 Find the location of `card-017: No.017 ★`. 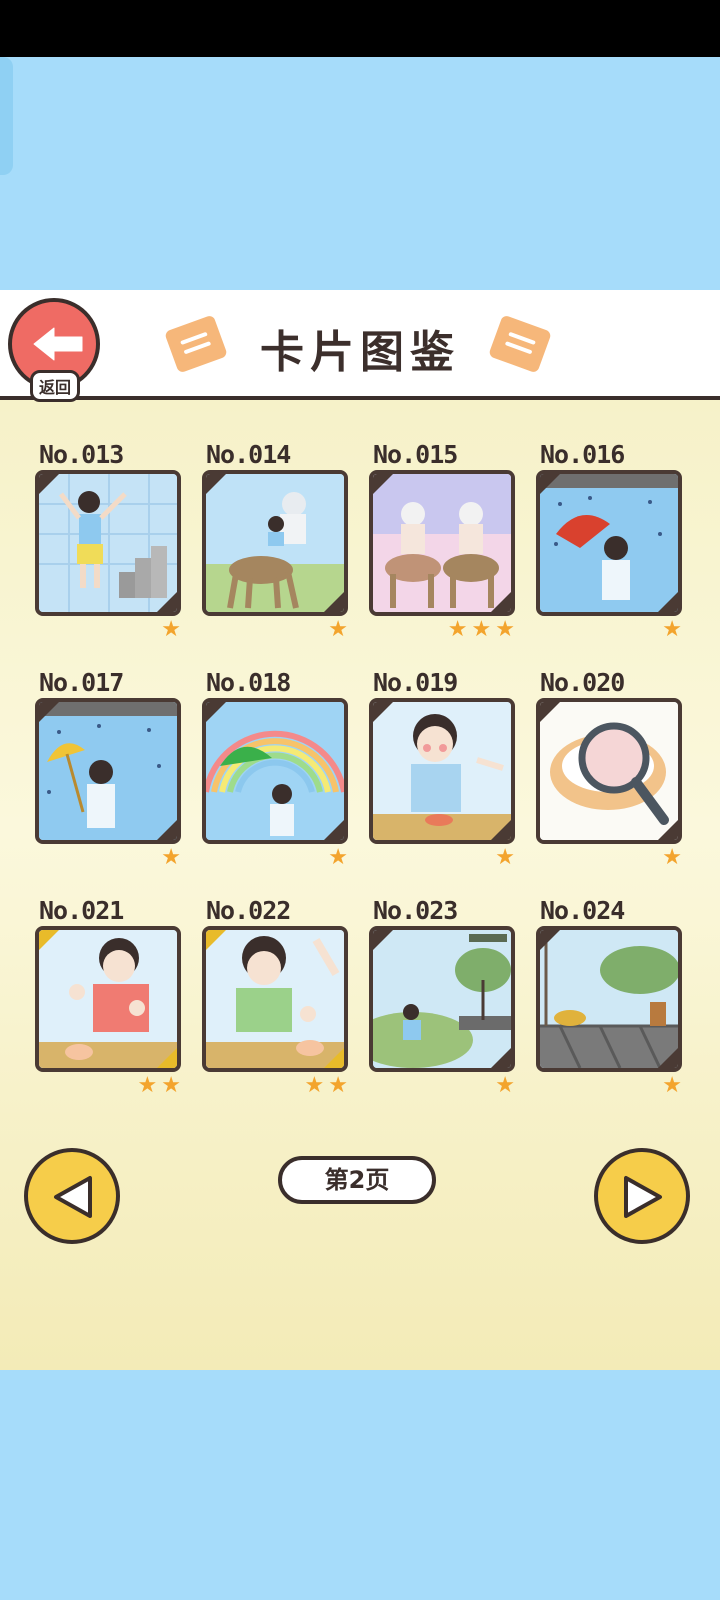

card-017: No.017 ★ is located at coordinates (108, 769).